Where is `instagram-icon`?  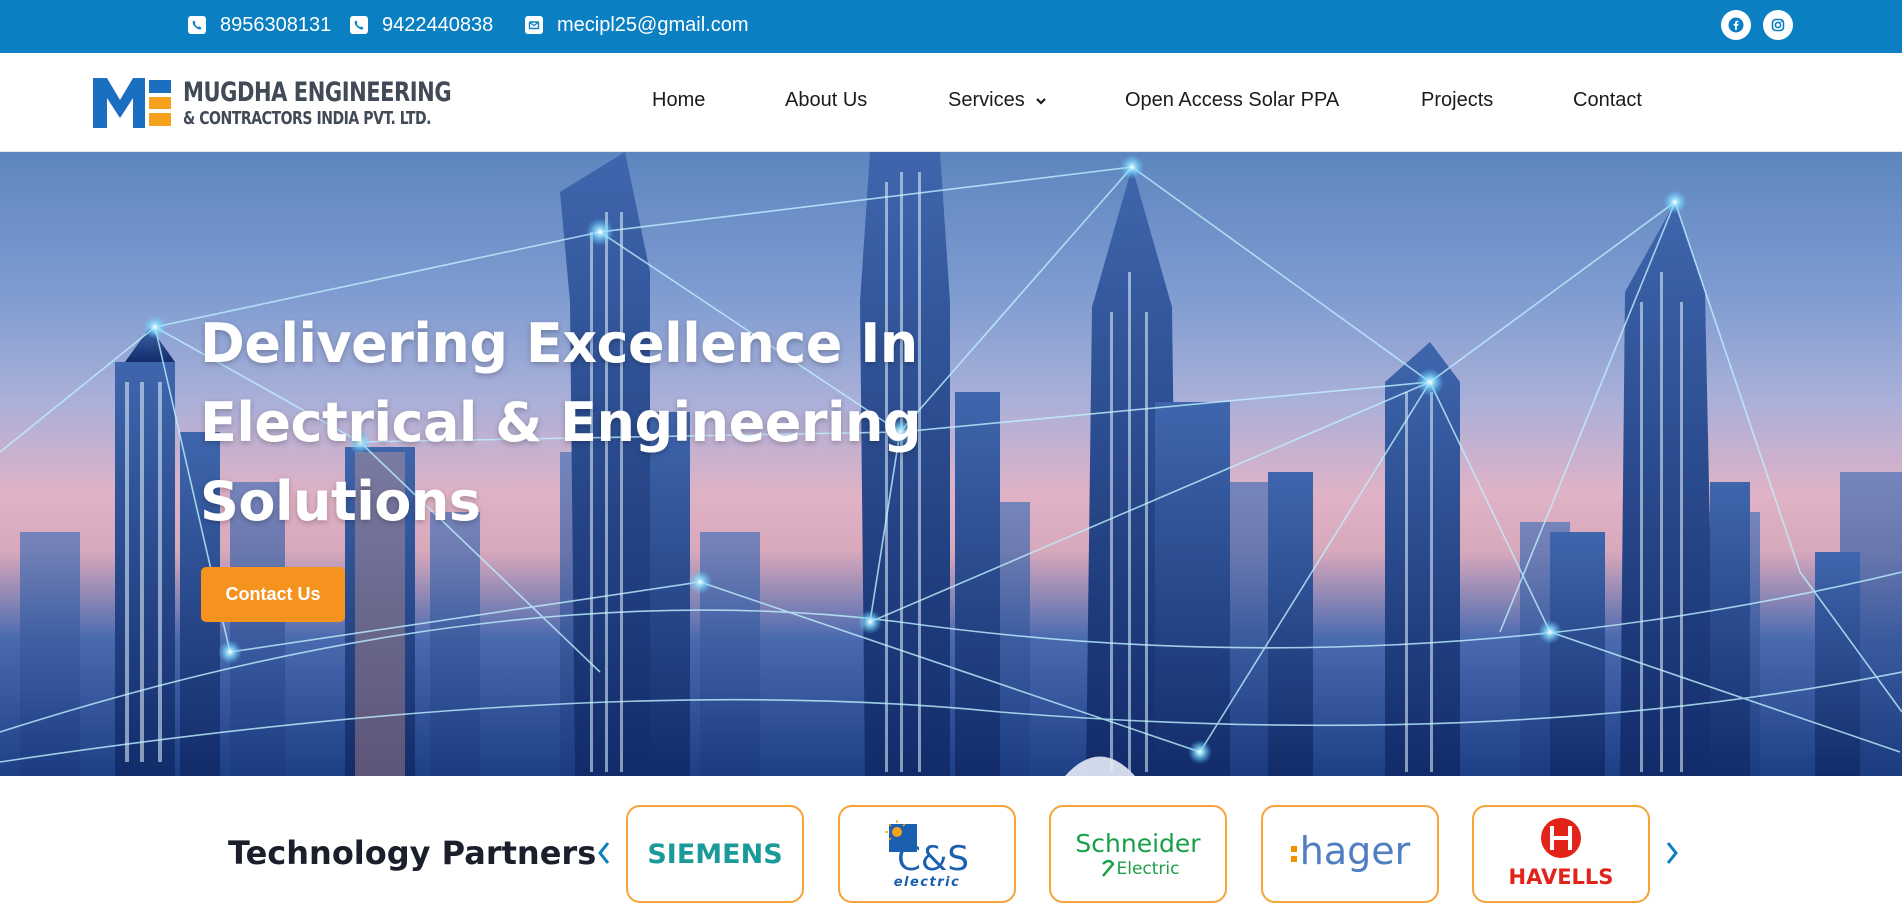 instagram-icon is located at coordinates (1778, 25).